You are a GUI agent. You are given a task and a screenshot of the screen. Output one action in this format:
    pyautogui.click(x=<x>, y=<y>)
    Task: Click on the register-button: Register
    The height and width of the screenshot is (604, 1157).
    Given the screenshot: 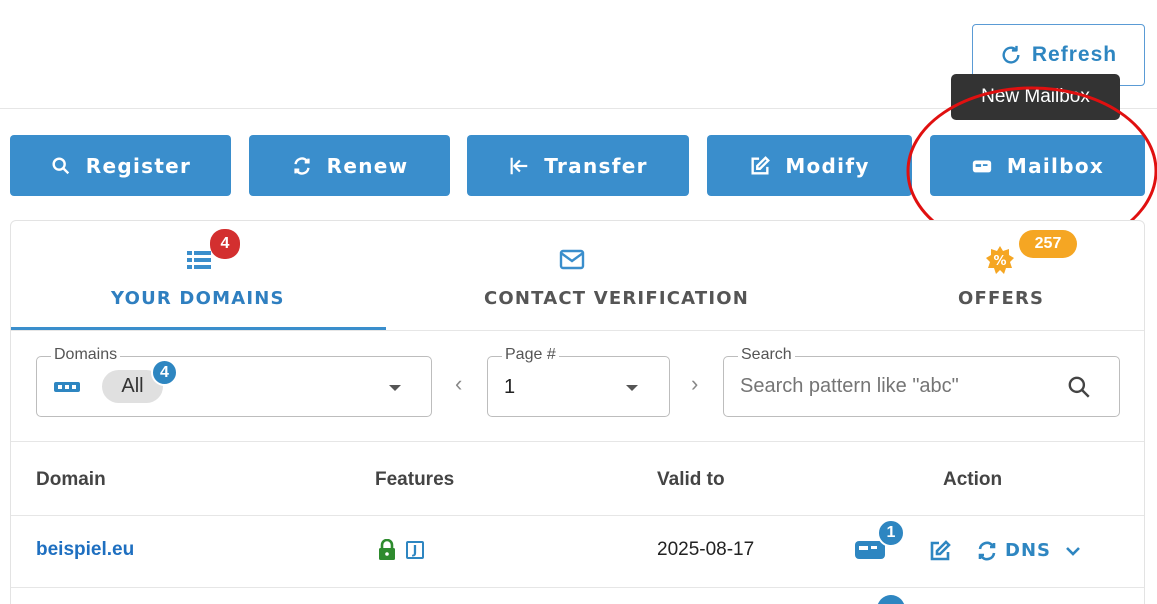 What is the action you would take?
    pyautogui.click(x=120, y=165)
    